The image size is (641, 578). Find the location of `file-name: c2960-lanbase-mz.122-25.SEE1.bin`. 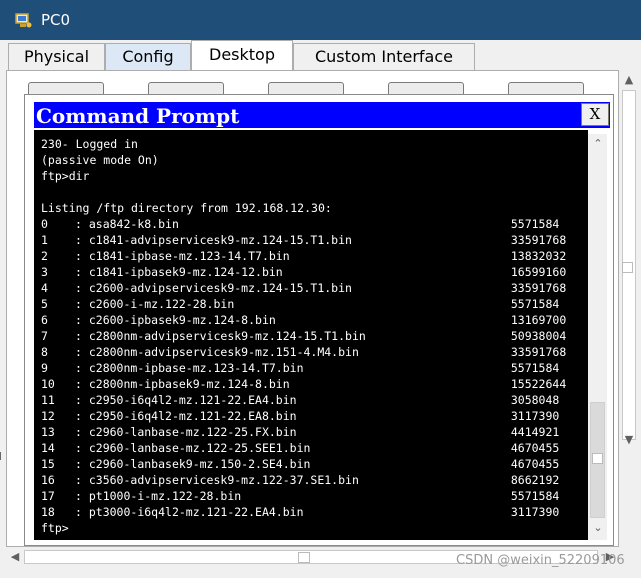

file-name: c2960-lanbase-mz.122-25.SEE1.bin is located at coordinates (199, 448).